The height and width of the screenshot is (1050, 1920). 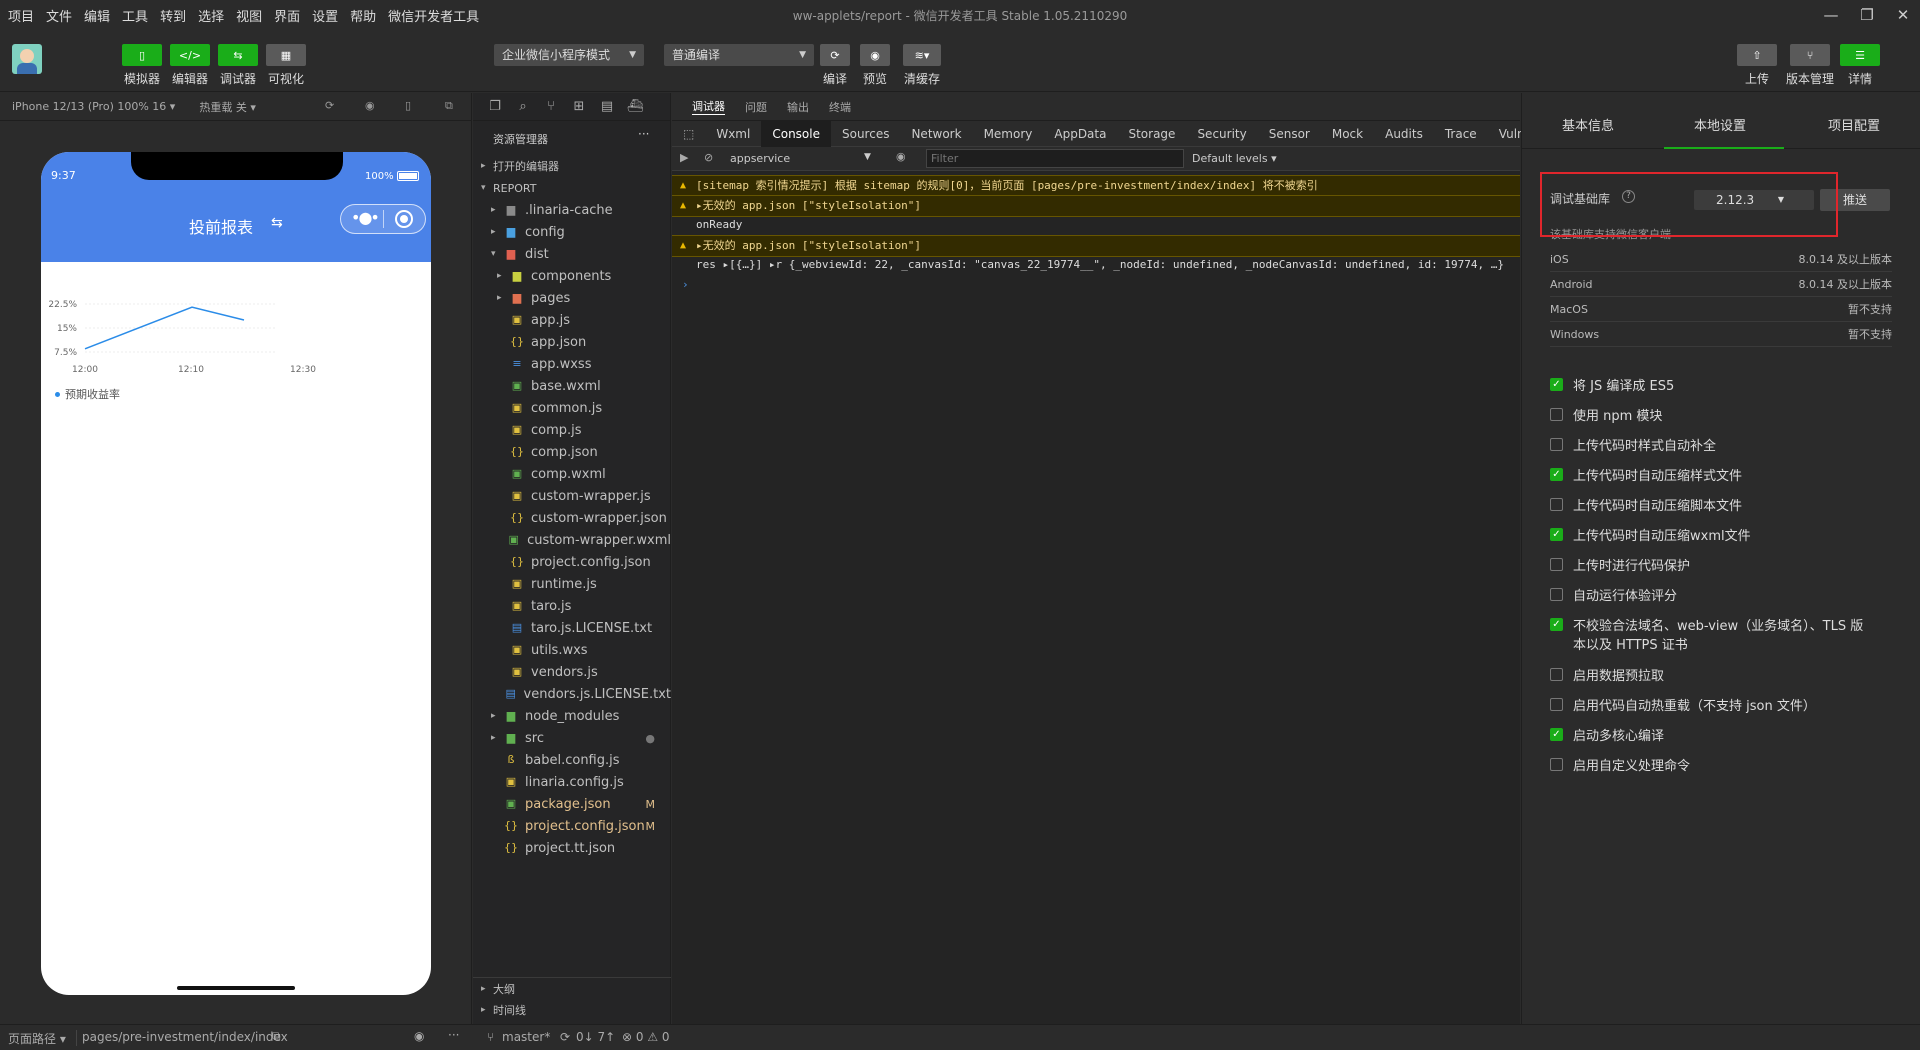 I want to click on outline-section: ▸ 大纲, so click(x=572, y=988).